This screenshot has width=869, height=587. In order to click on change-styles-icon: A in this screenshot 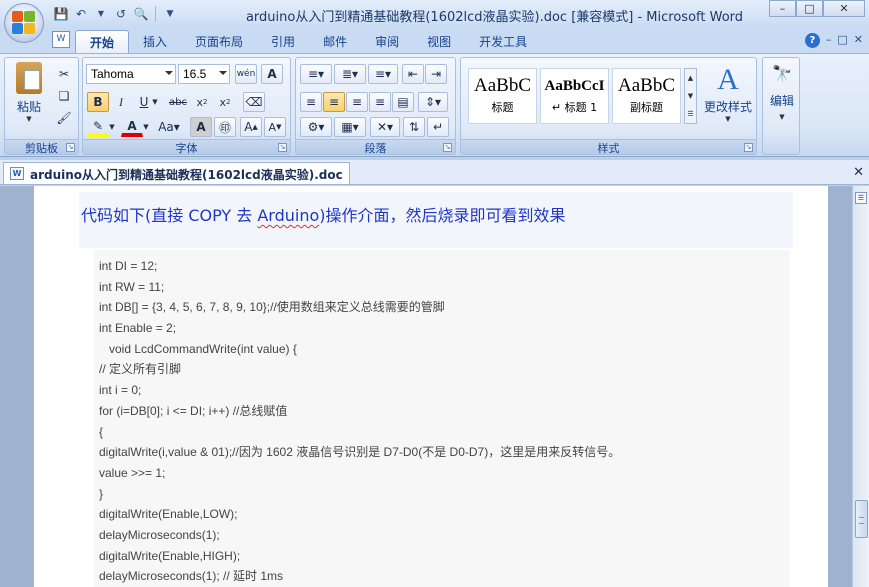, I will do `click(728, 79)`.